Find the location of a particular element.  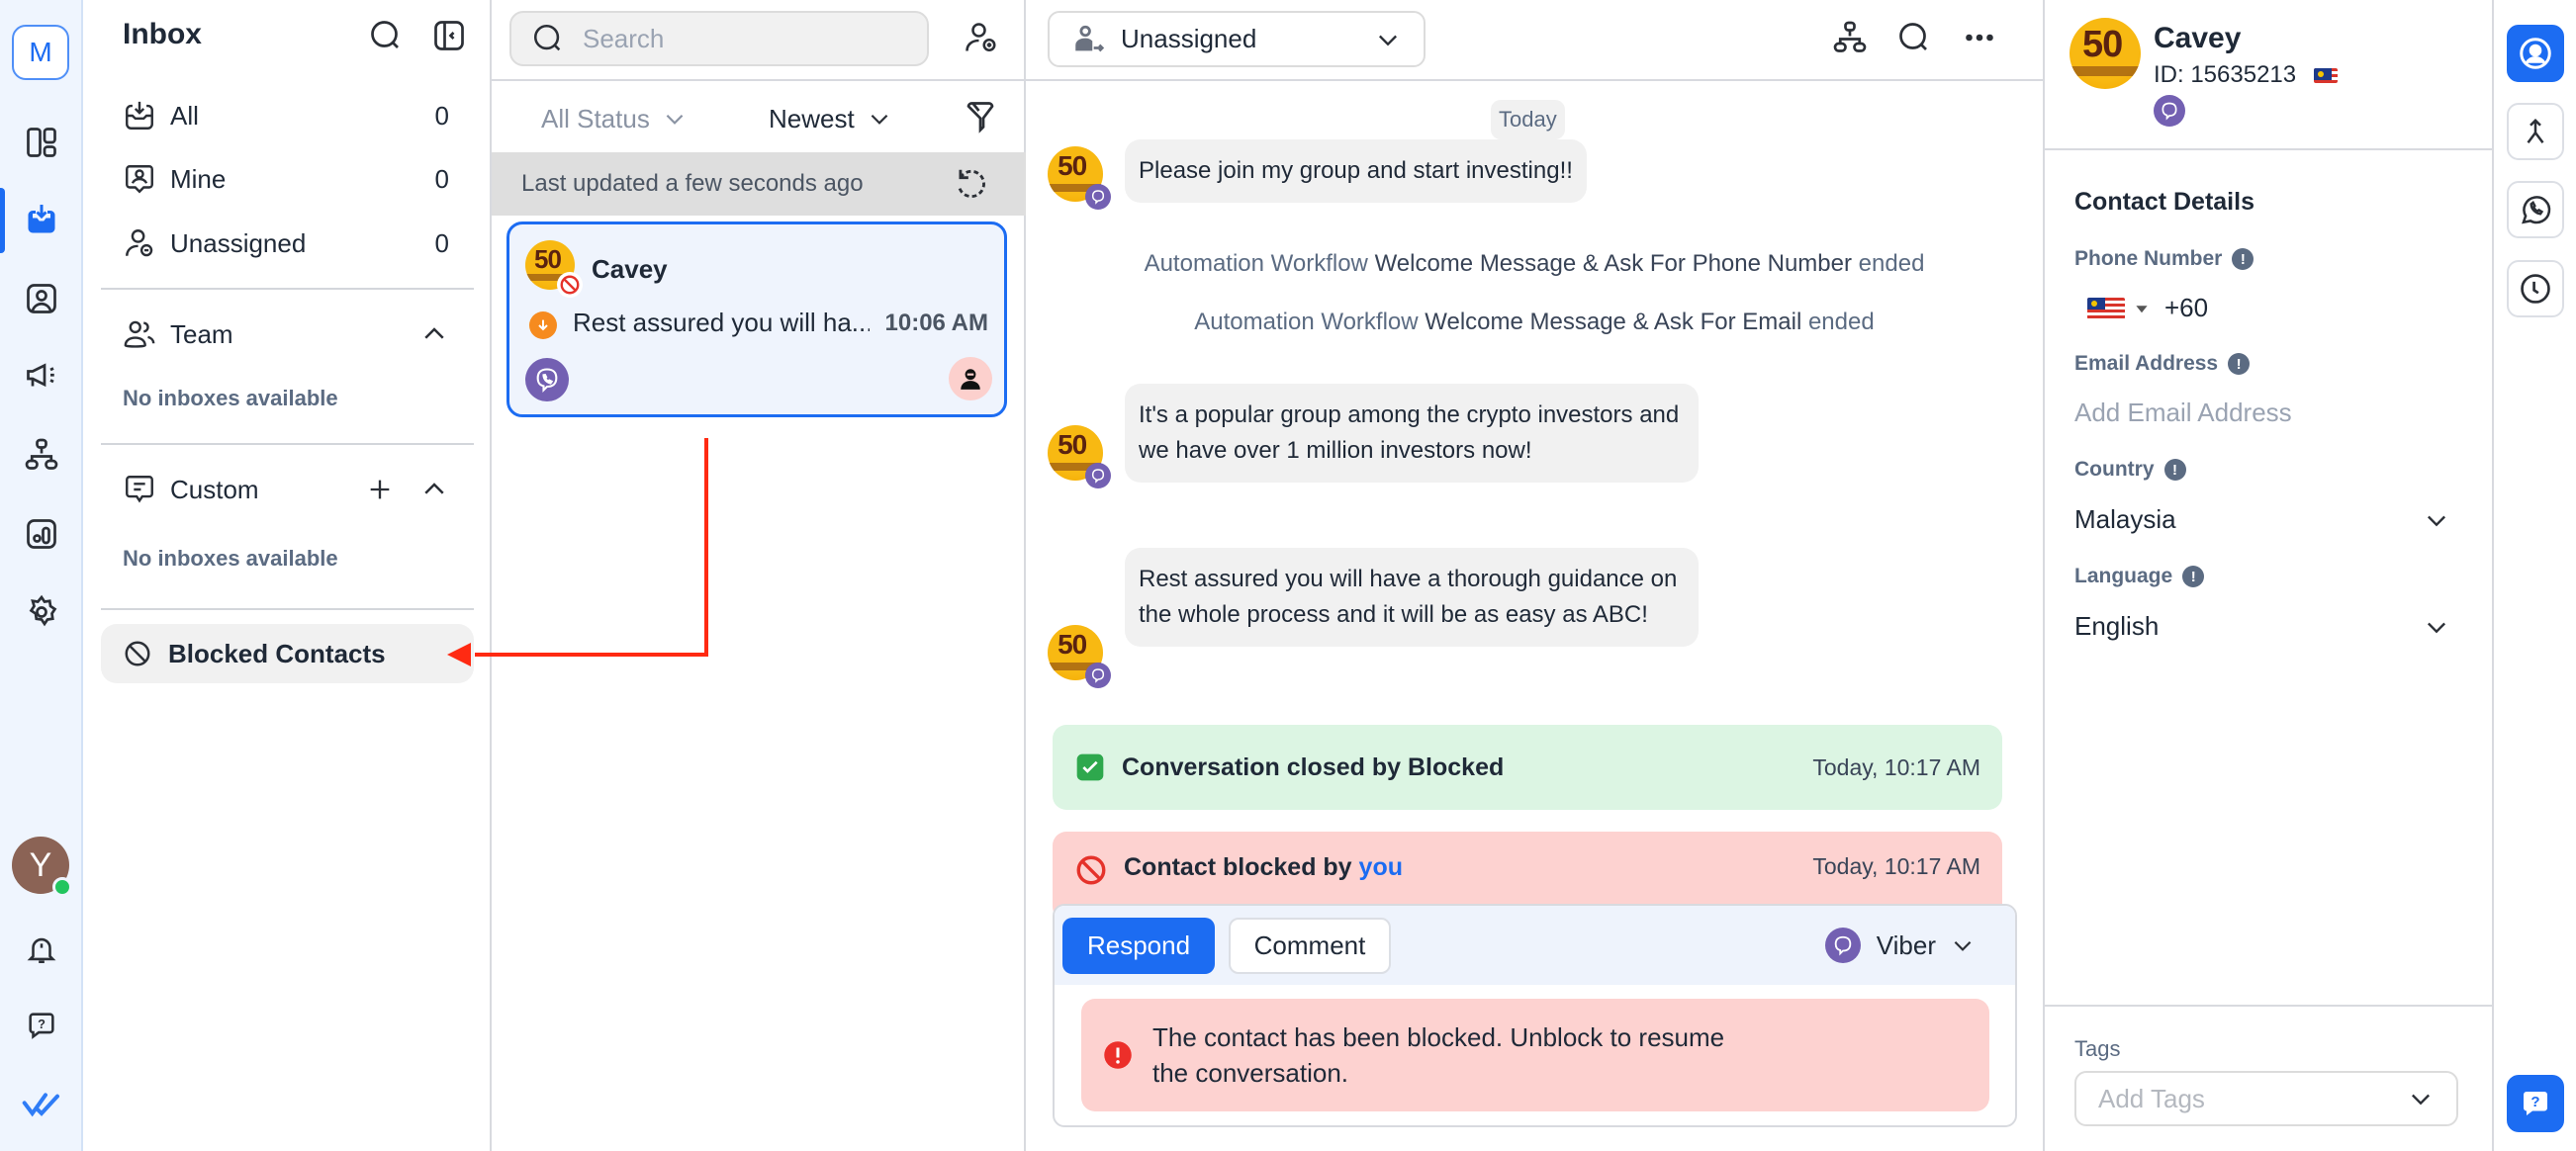

inbox-title: Inbox is located at coordinates (162, 34).